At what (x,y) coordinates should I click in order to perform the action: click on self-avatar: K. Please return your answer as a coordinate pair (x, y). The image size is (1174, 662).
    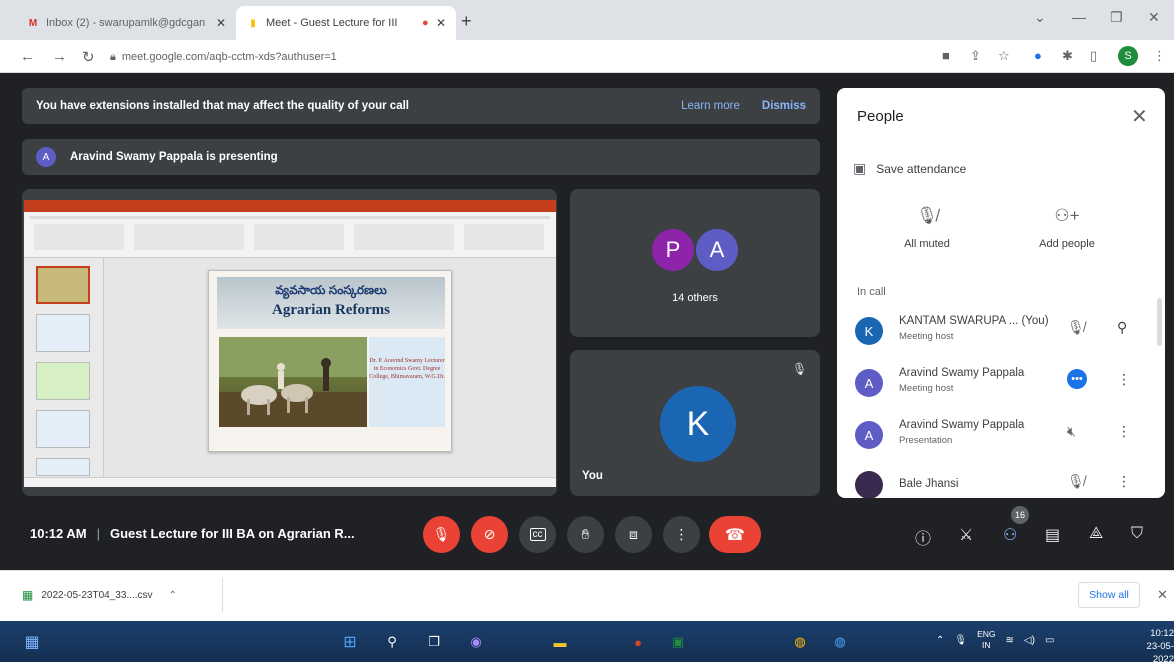
    Looking at the image, I should click on (698, 424).